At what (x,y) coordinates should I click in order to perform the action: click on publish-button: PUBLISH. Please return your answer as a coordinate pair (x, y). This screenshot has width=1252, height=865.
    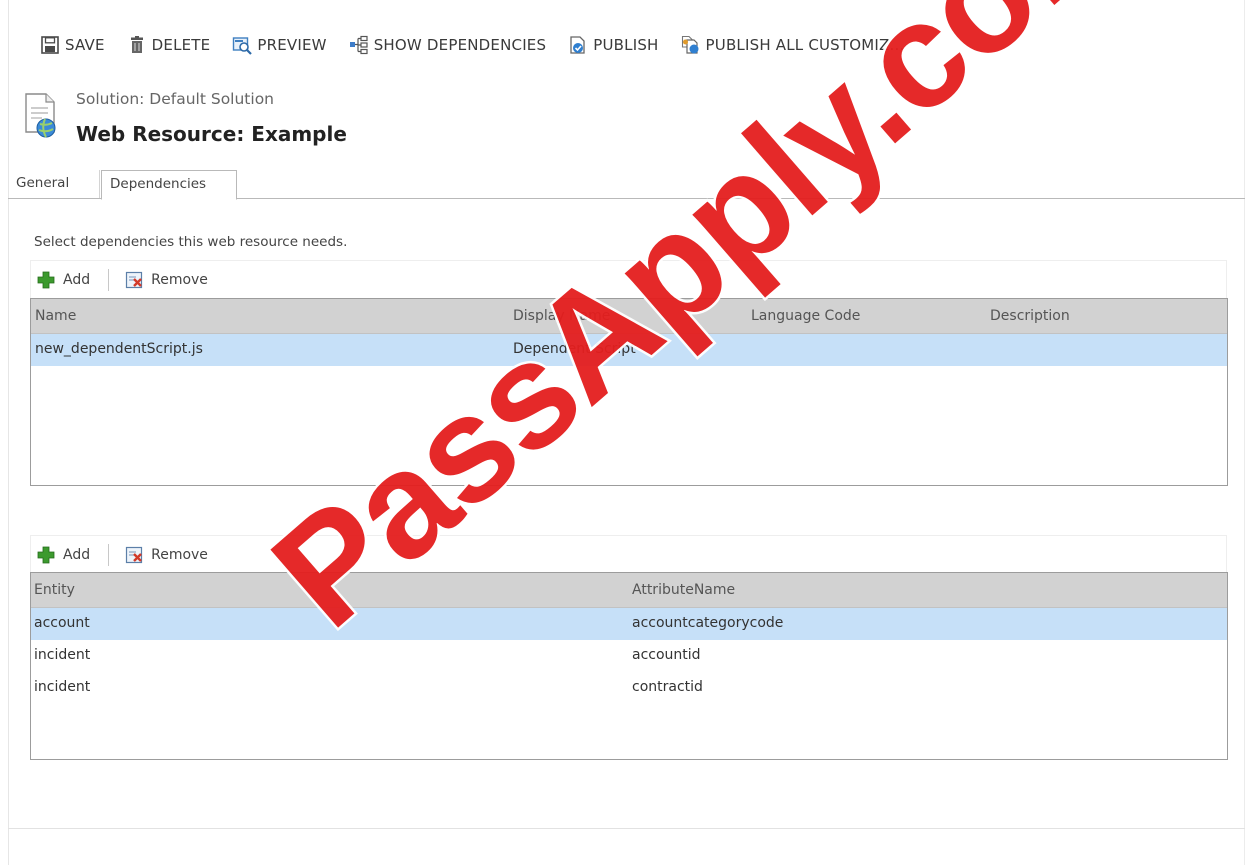
    Looking at the image, I should click on (613, 45).